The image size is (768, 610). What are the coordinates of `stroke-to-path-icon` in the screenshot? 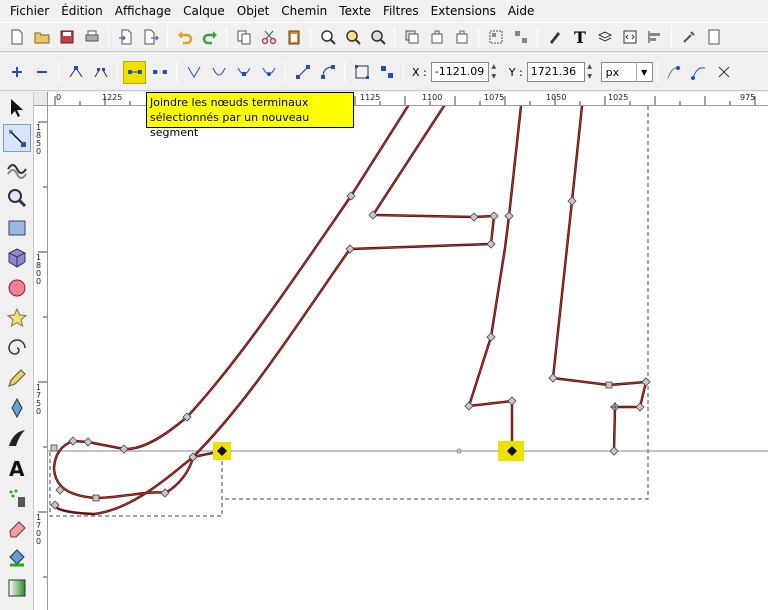 It's located at (386, 72).